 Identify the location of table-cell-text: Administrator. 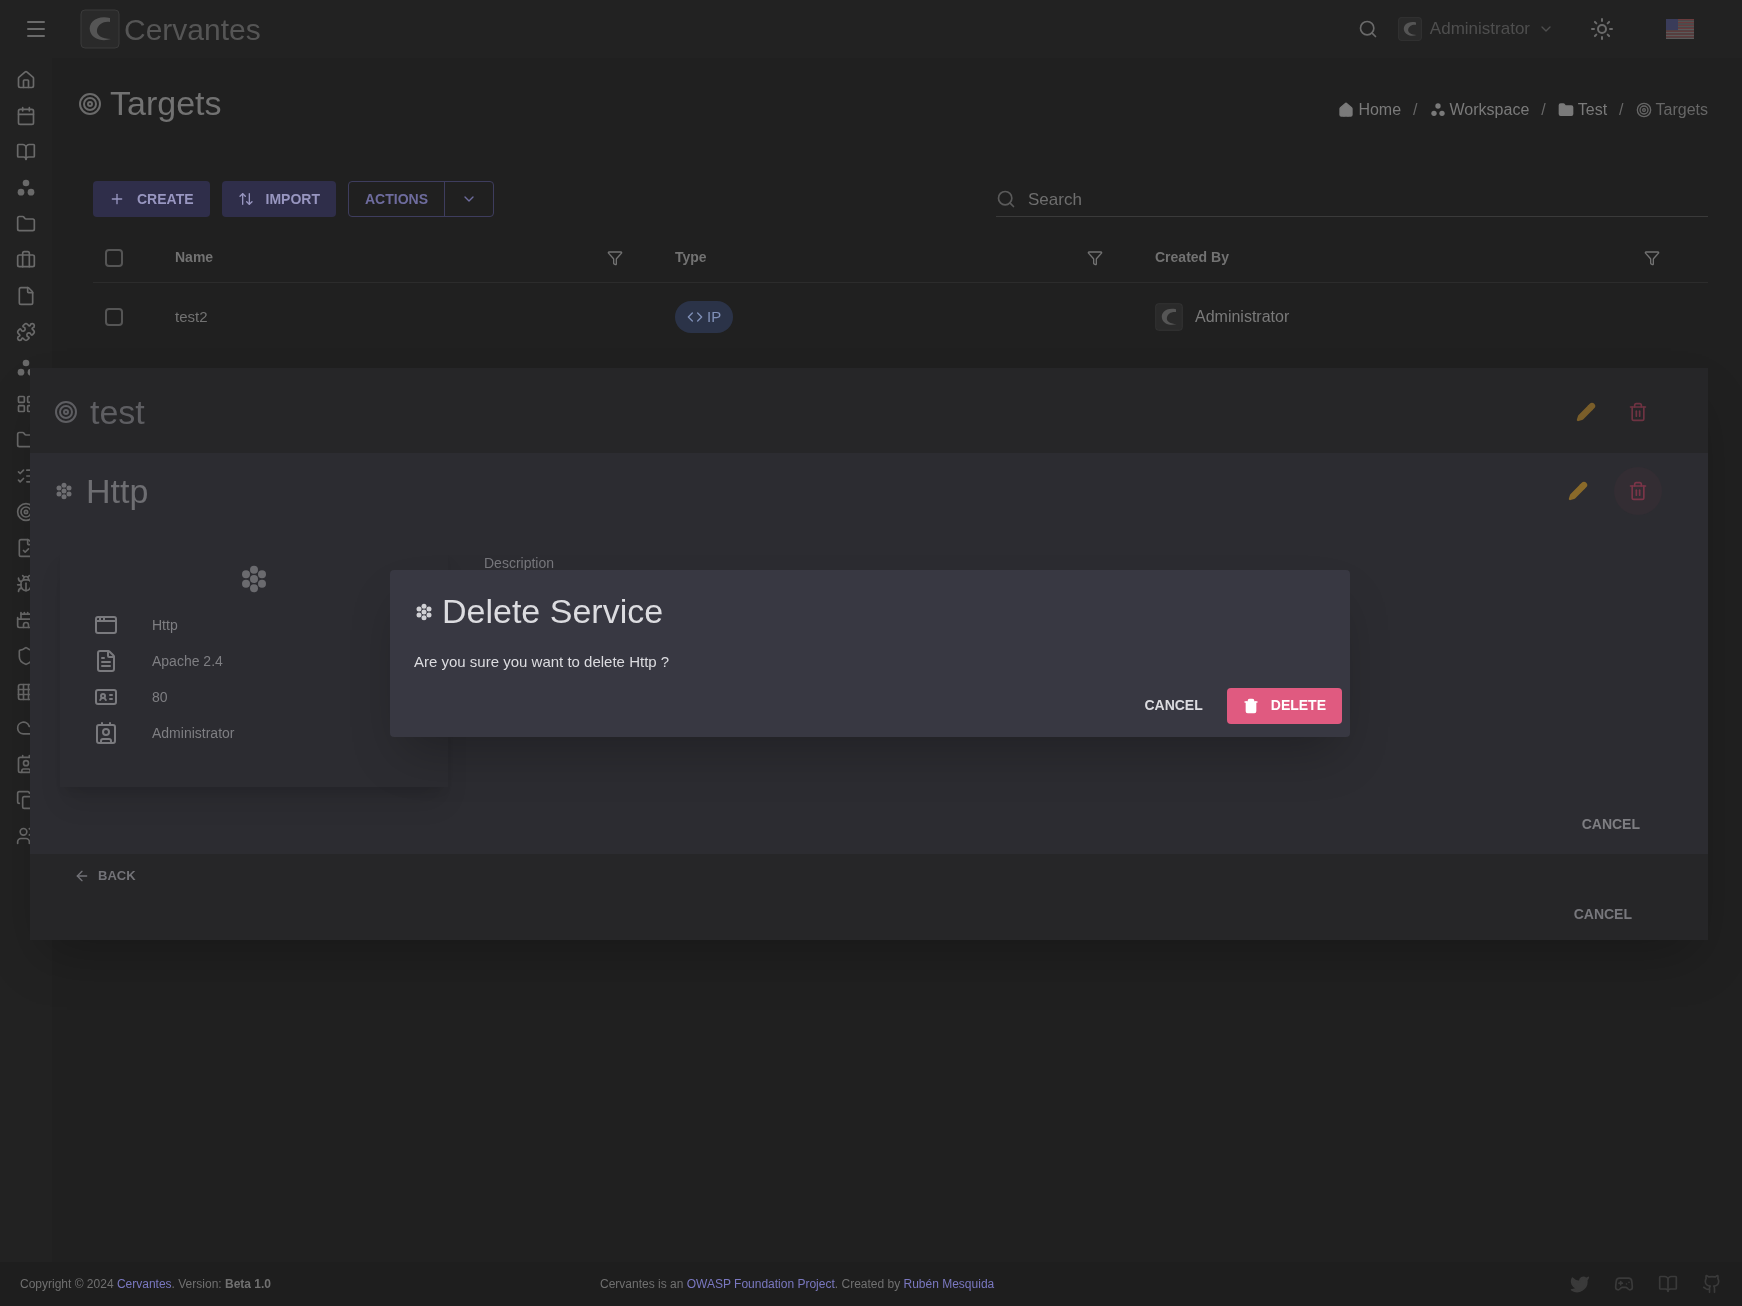
(1242, 317).